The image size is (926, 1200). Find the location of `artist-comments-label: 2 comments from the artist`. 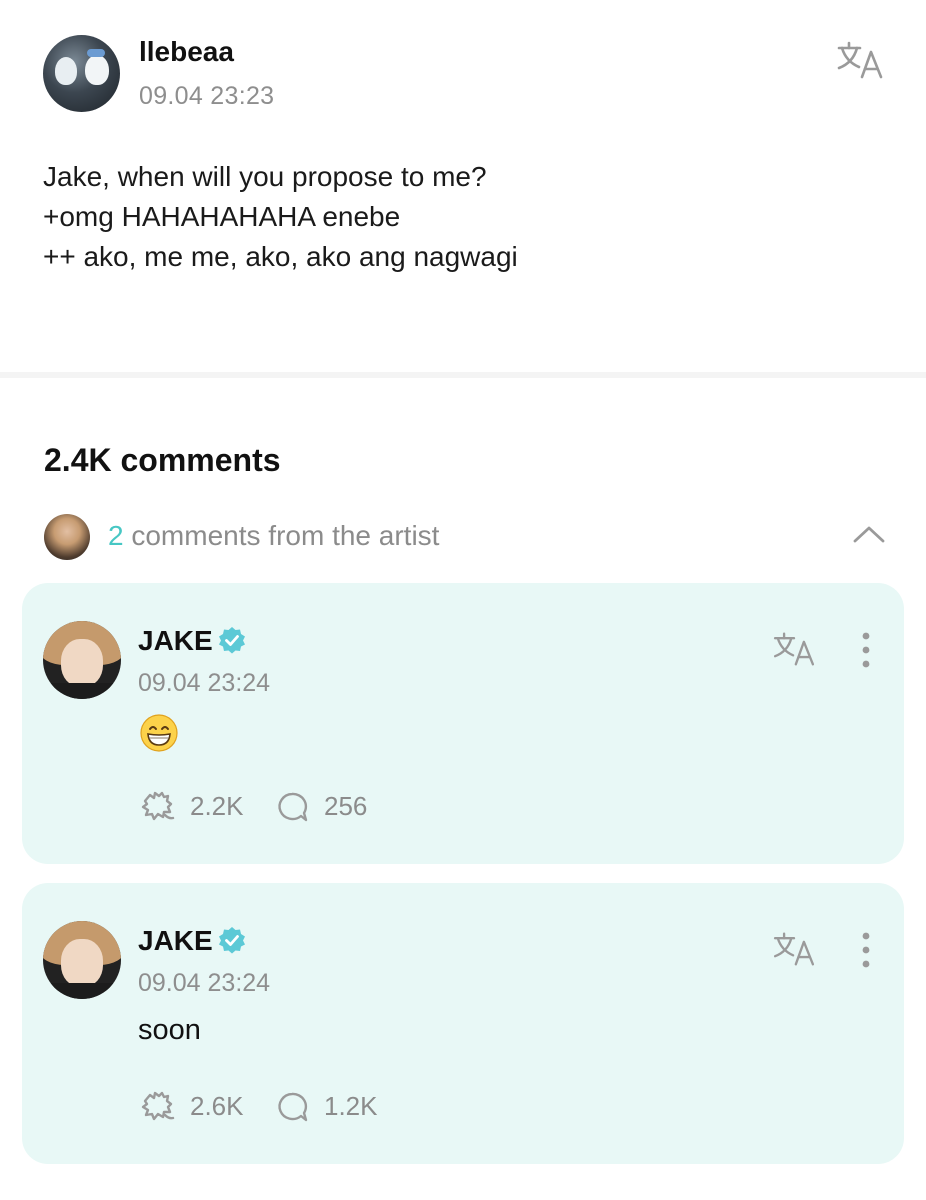

artist-comments-label: 2 comments from the artist is located at coordinates (273, 536).